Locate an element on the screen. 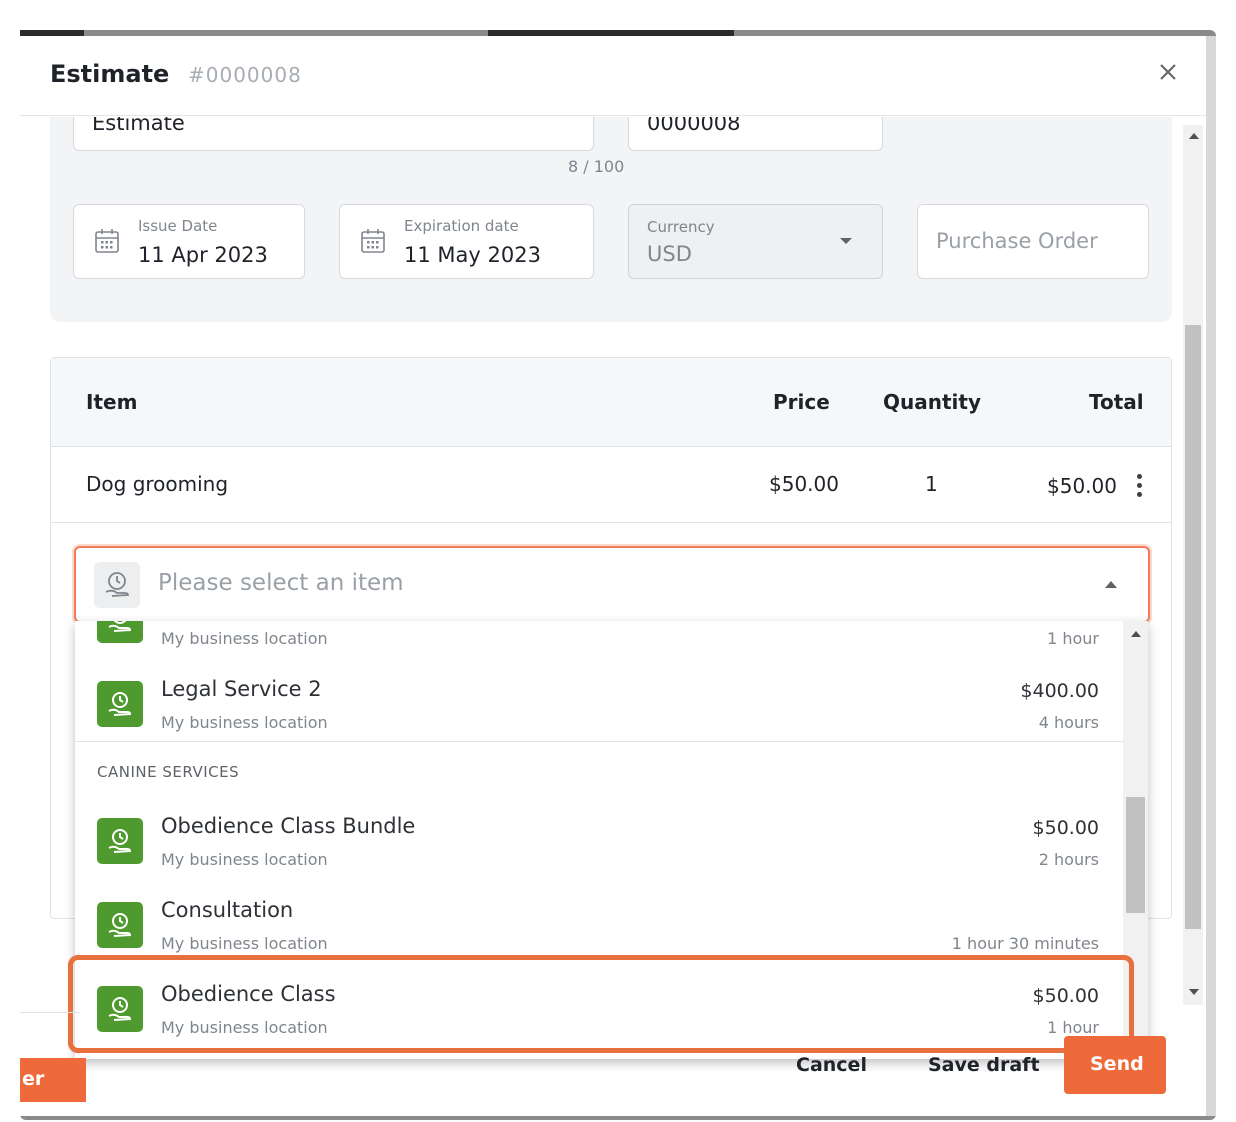  item-select: Please select an item is located at coordinates (612, 584).